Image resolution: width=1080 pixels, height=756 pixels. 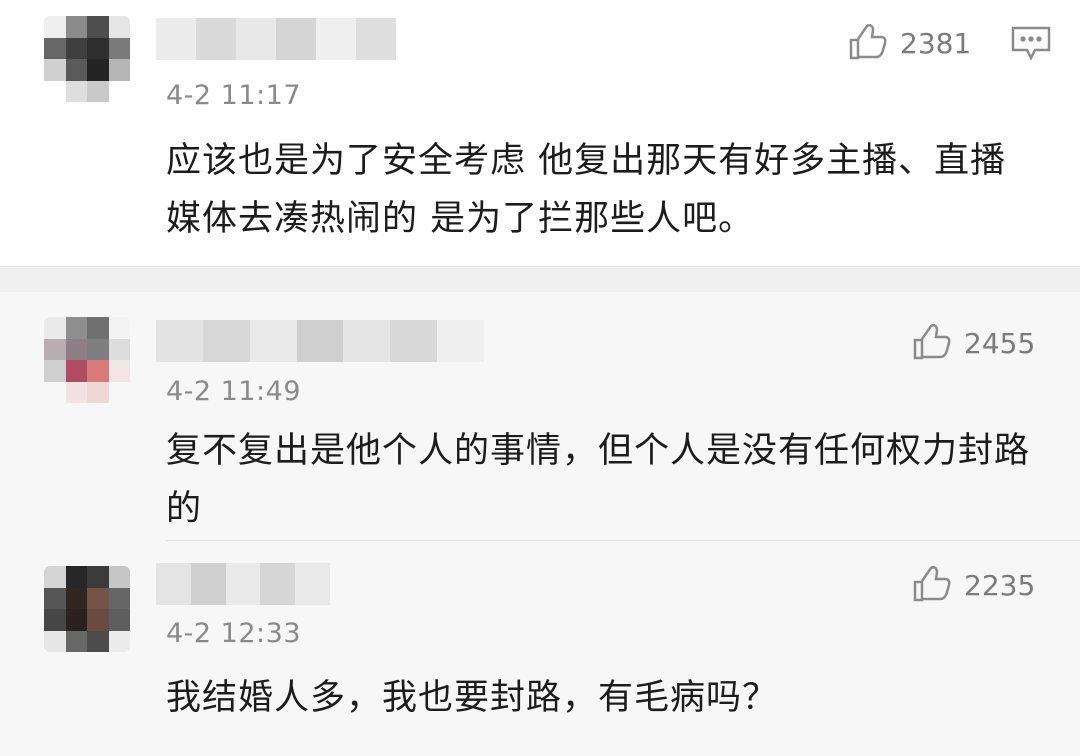 I want to click on comment-time: 4-2 12:33, so click(x=233, y=633).